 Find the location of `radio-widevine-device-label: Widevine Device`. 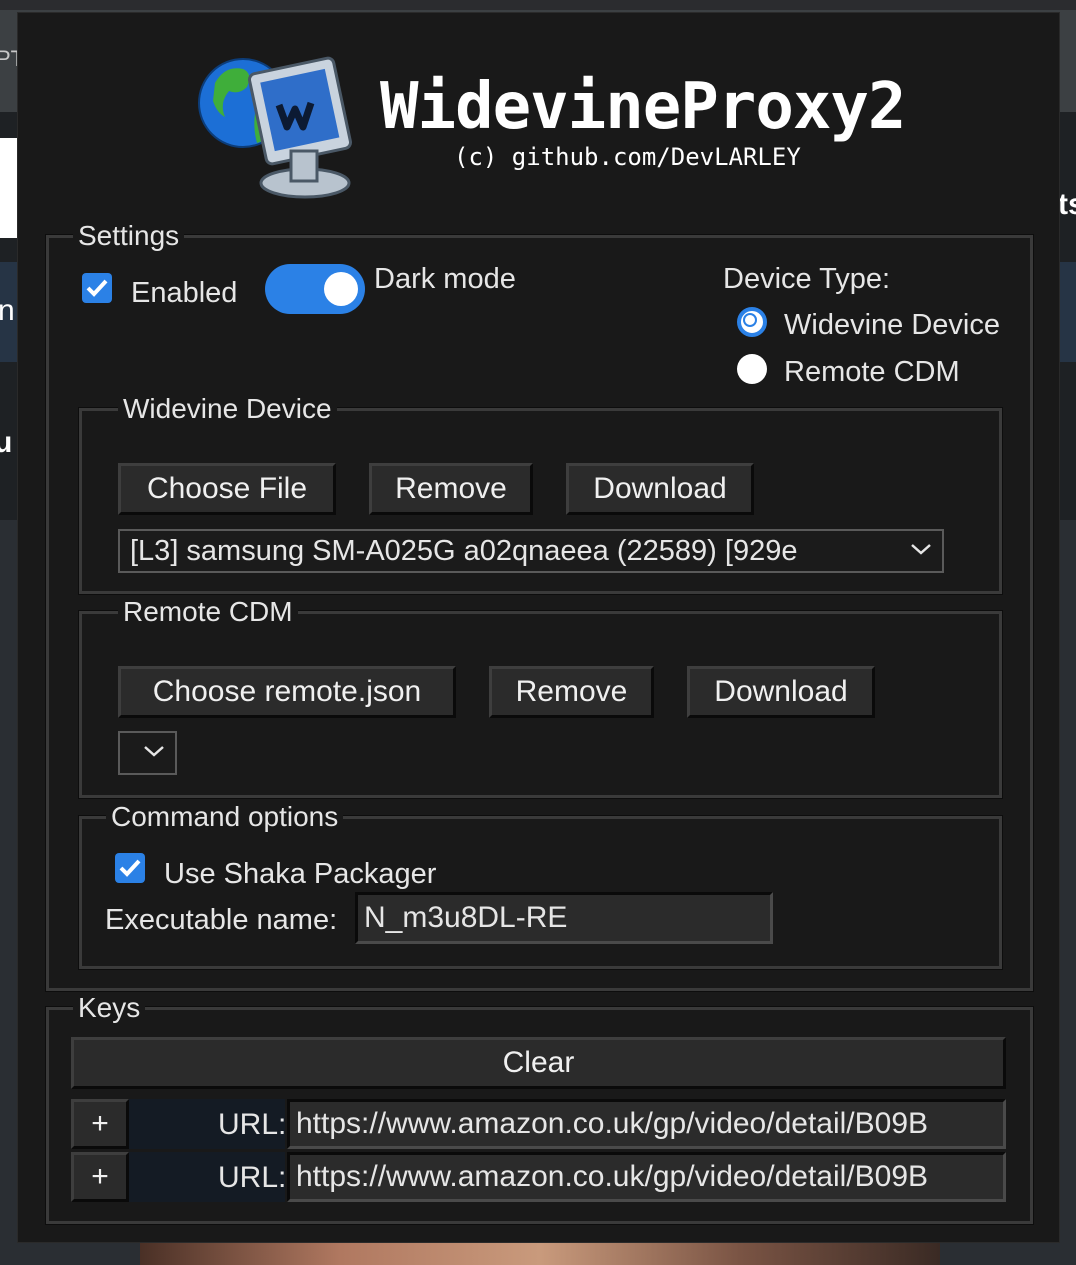

radio-widevine-device-label: Widevine Device is located at coordinates (892, 325).